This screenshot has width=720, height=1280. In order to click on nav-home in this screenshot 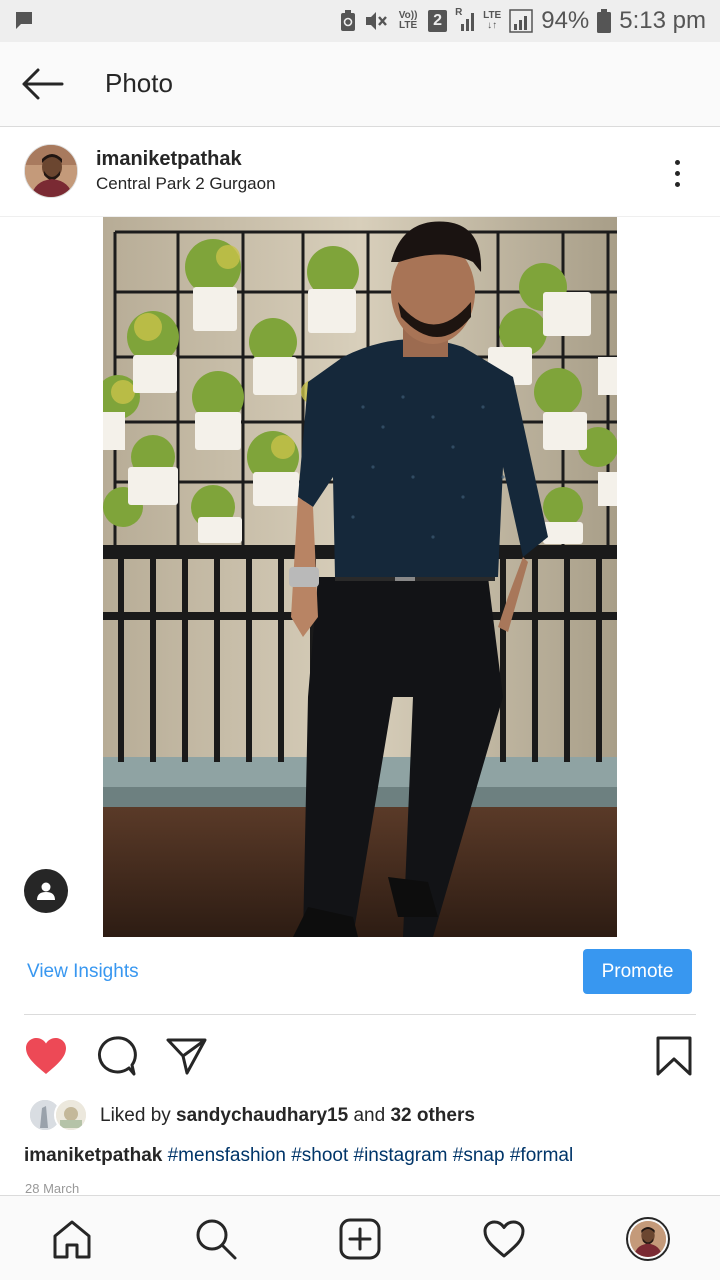, I will do `click(72, 1239)`.